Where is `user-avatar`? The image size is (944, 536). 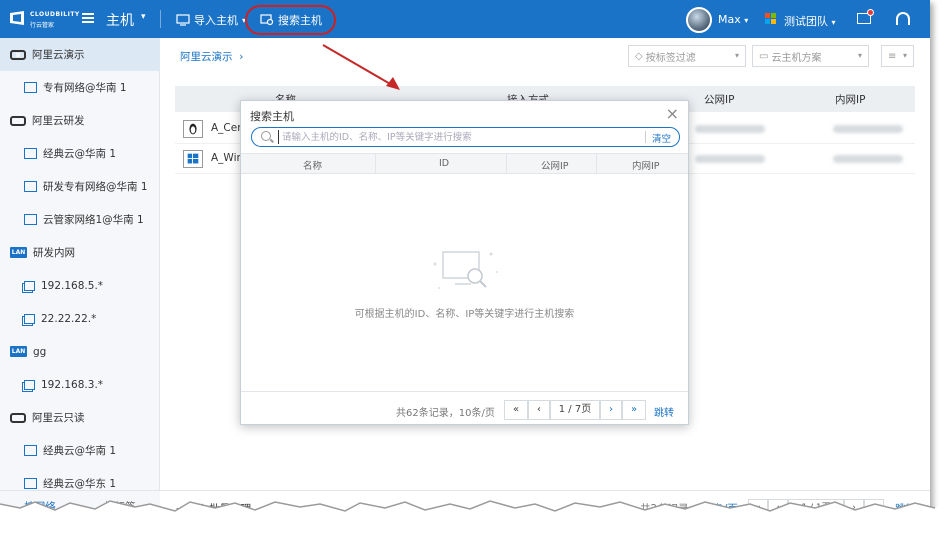 user-avatar is located at coordinates (699, 20).